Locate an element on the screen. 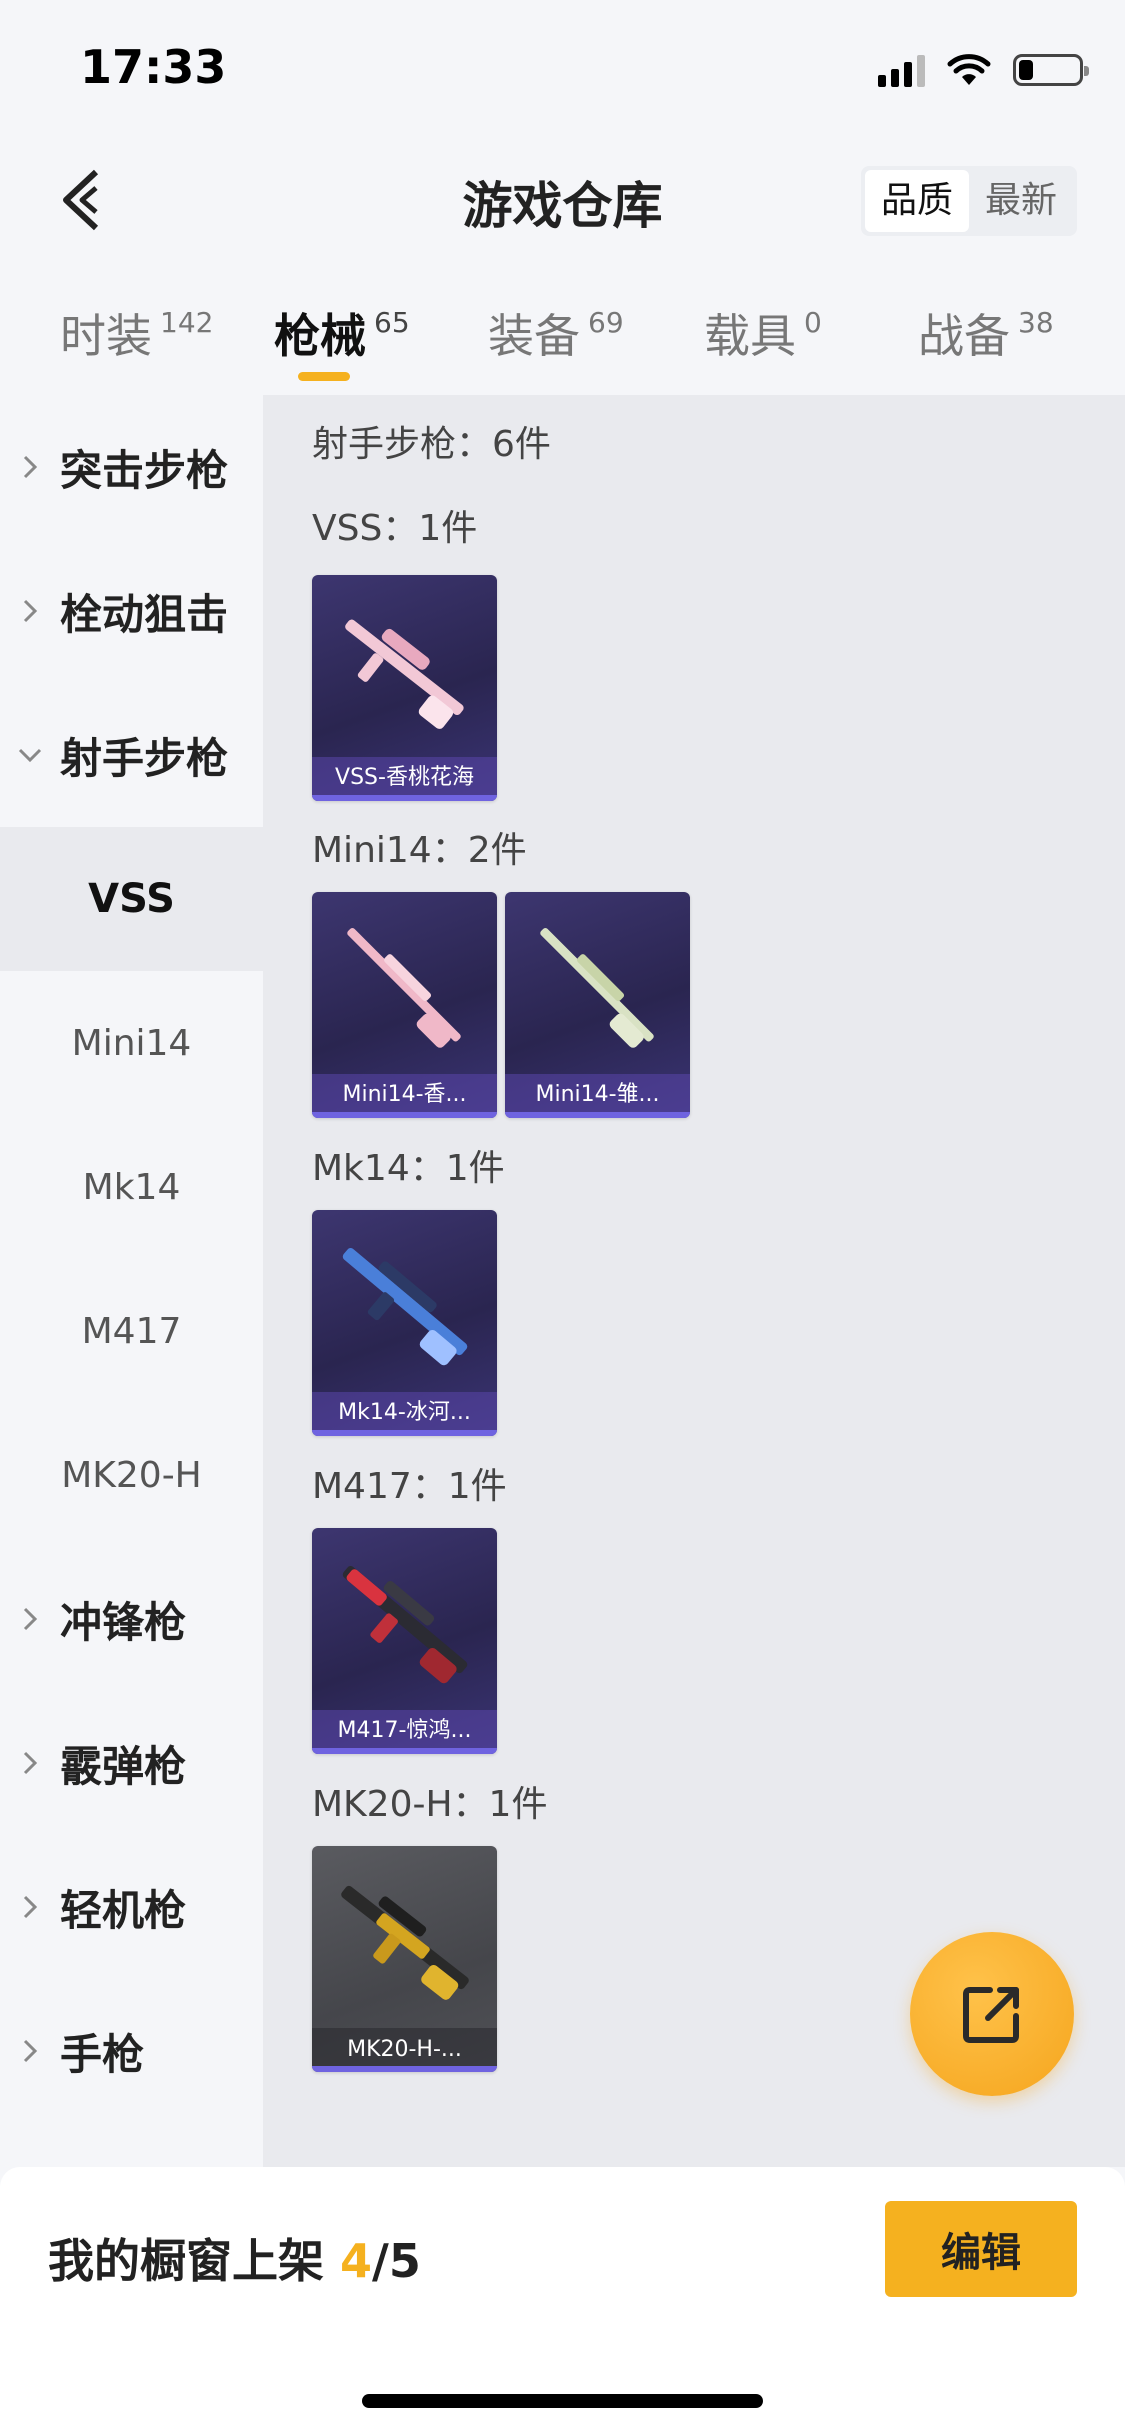  tab-label: 载具 is located at coordinates (750, 336).